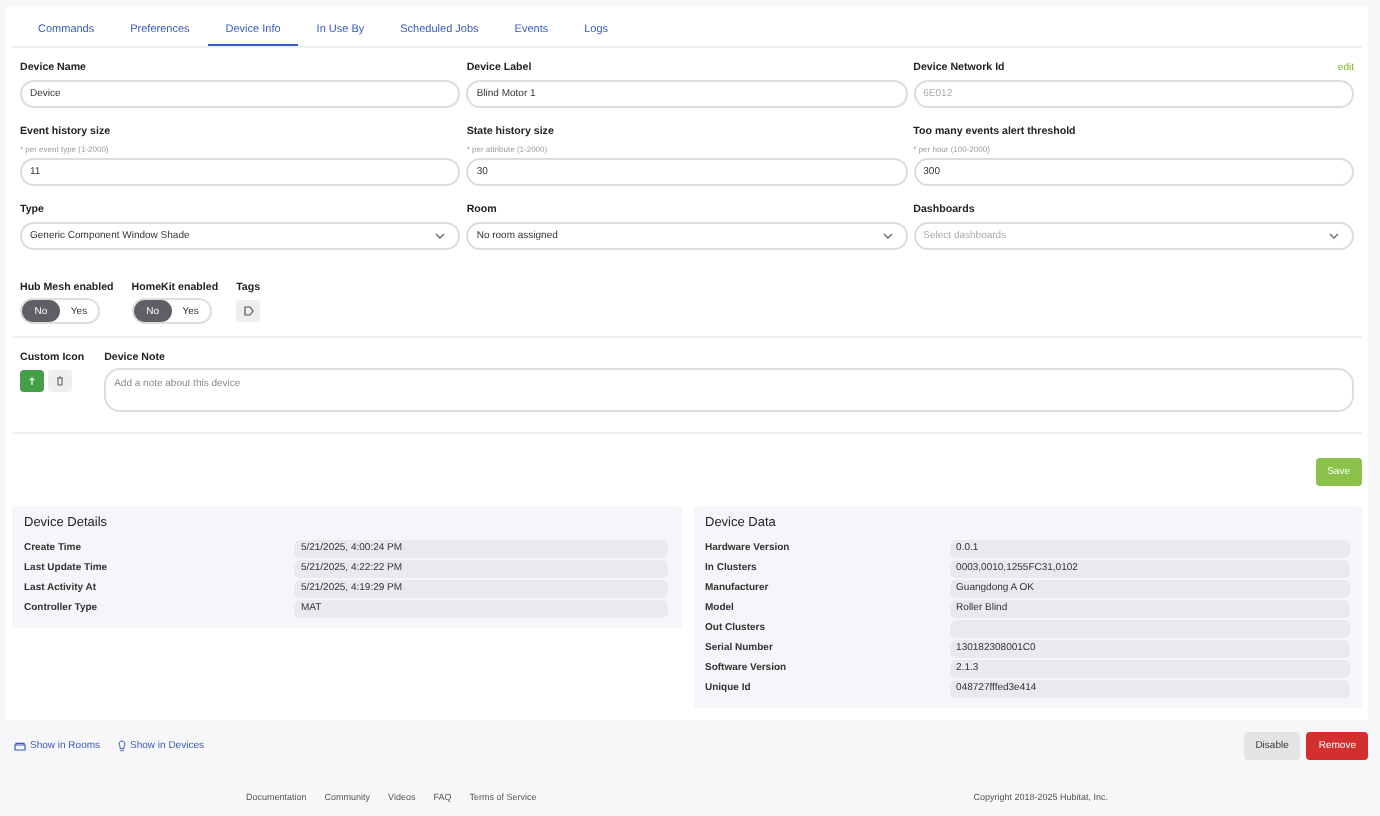 This screenshot has width=1380, height=816. I want to click on tag-button, so click(248, 311).